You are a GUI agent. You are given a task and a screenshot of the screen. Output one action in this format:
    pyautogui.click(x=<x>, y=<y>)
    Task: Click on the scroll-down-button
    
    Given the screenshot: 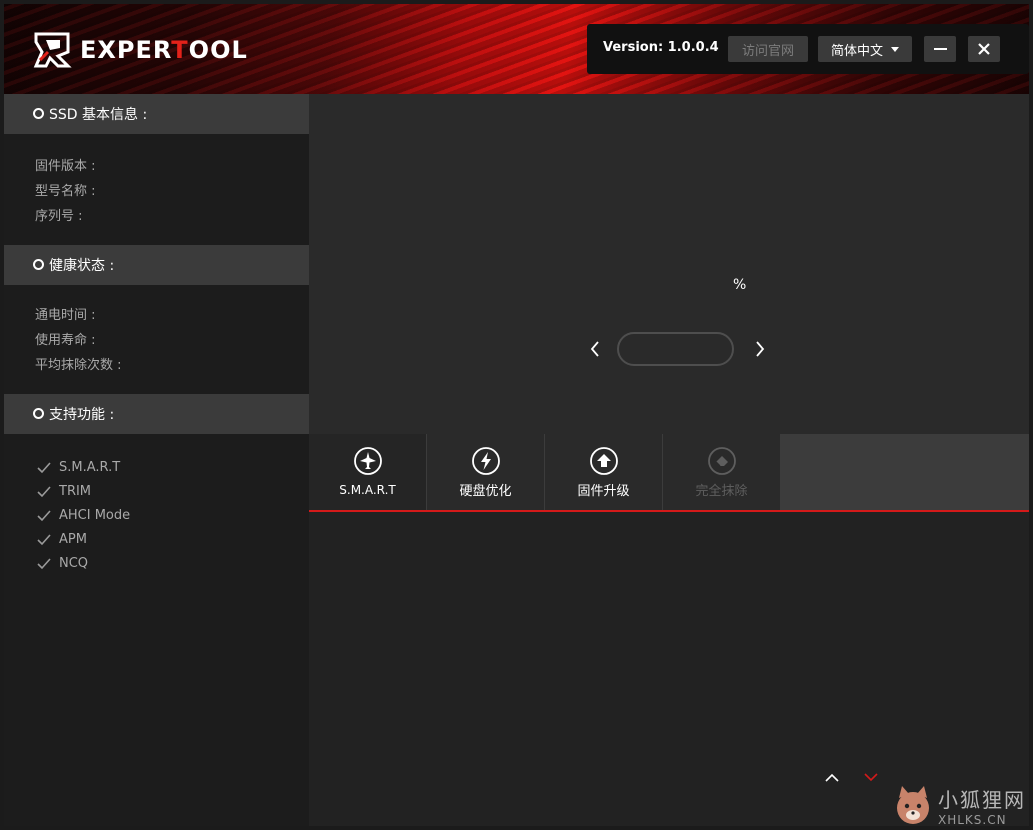 What is the action you would take?
    pyautogui.click(x=871, y=777)
    